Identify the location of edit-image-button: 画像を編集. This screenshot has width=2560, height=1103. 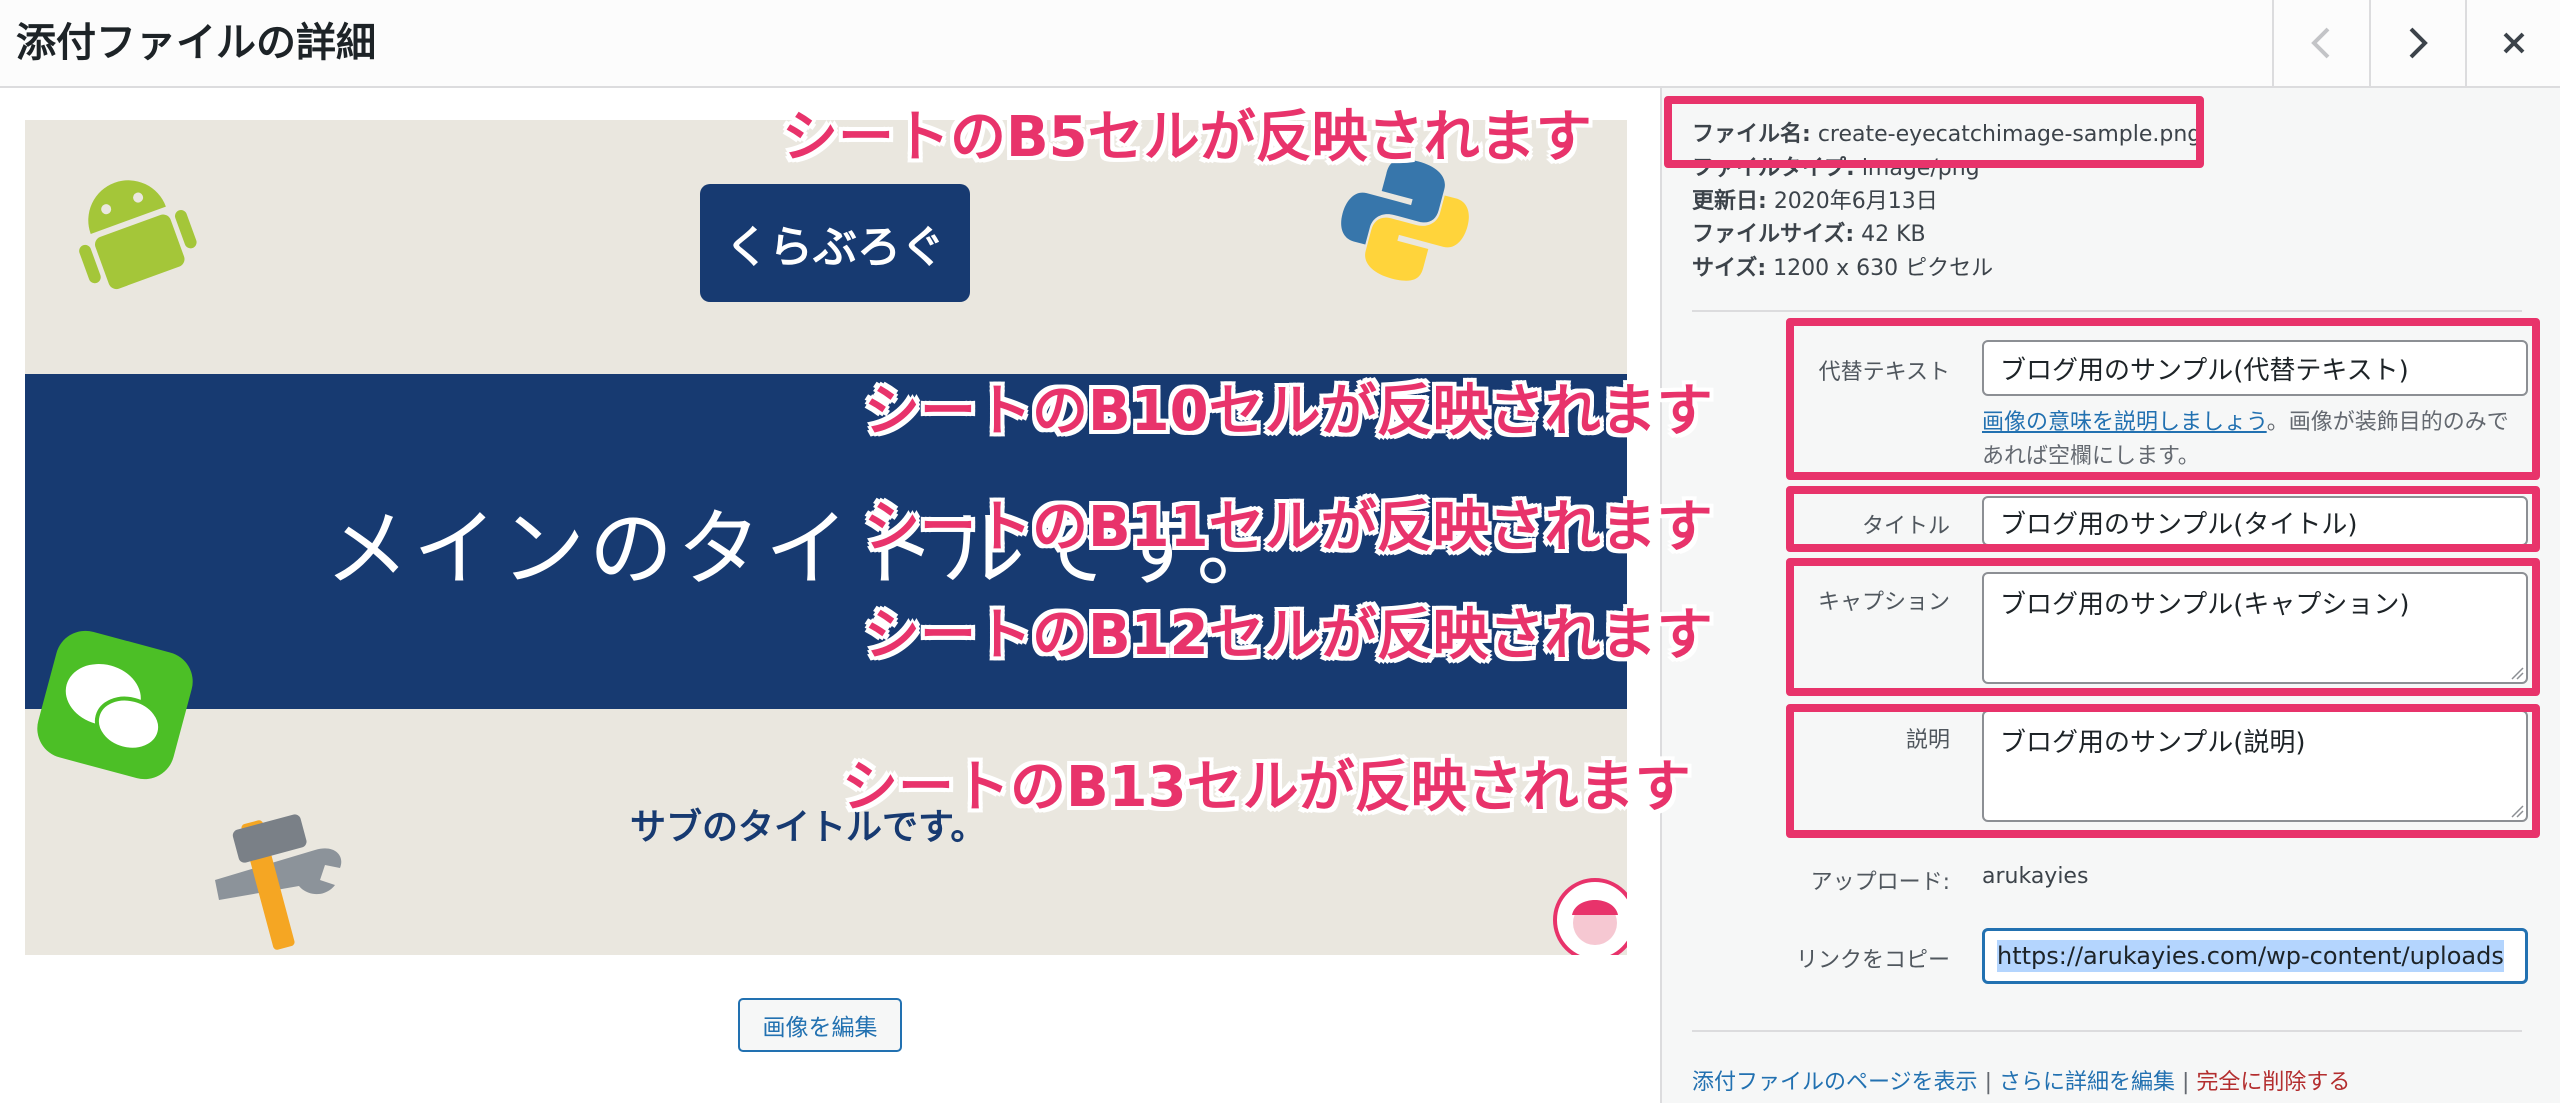
(820, 1025).